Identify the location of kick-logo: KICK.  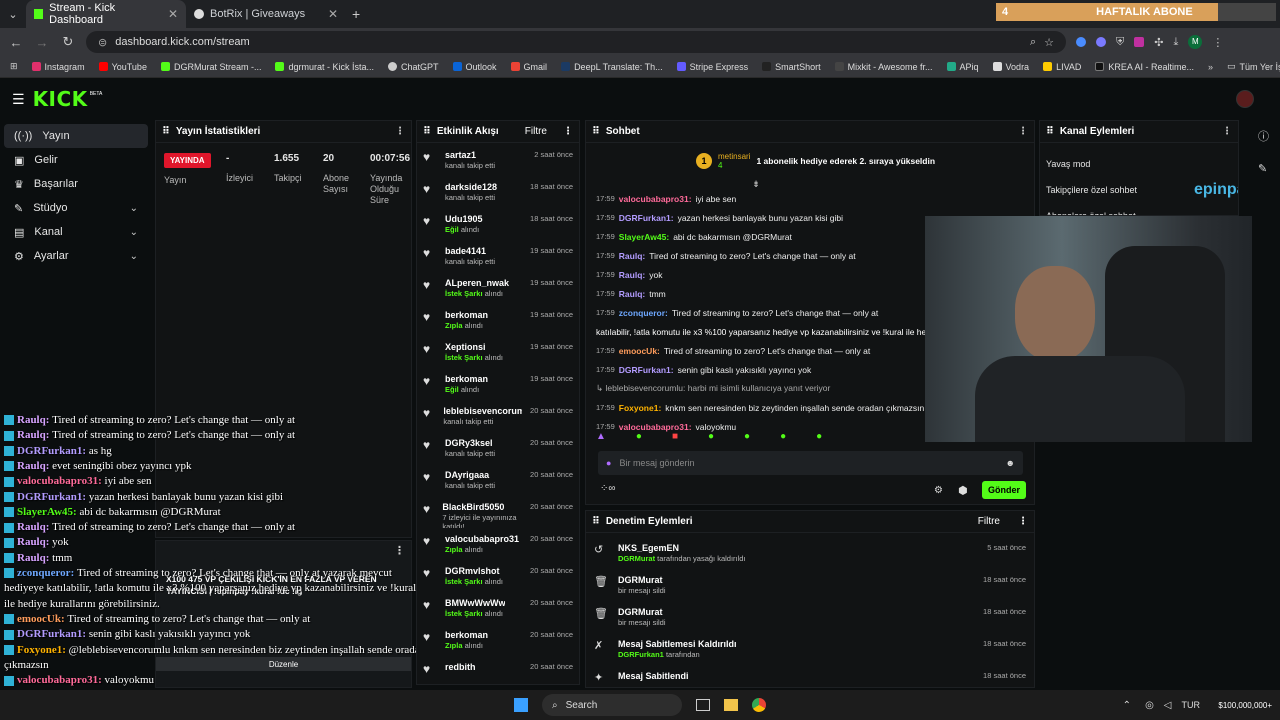
(60, 99).